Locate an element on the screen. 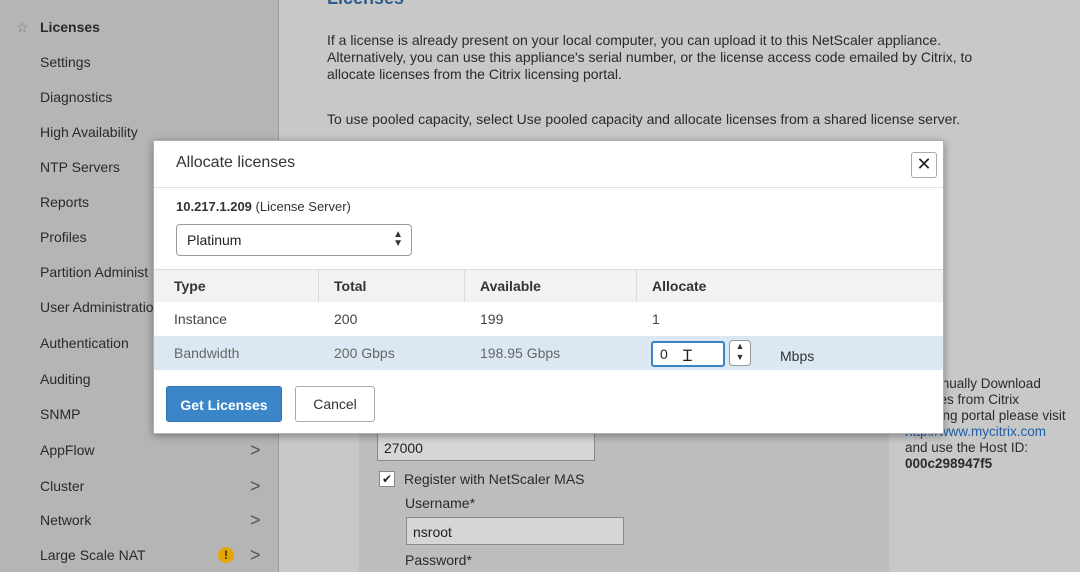 This screenshot has width=1080, height=572. sidebar-item-label: High Availability is located at coordinates (89, 132).